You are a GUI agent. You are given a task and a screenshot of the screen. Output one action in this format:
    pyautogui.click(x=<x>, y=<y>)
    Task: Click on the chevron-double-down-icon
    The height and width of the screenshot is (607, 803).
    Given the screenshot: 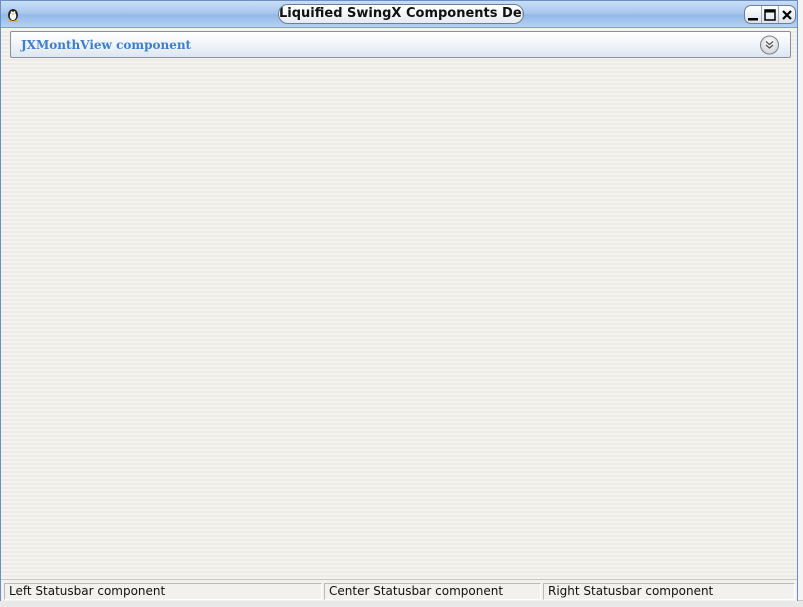 What is the action you would take?
    pyautogui.click(x=769, y=45)
    